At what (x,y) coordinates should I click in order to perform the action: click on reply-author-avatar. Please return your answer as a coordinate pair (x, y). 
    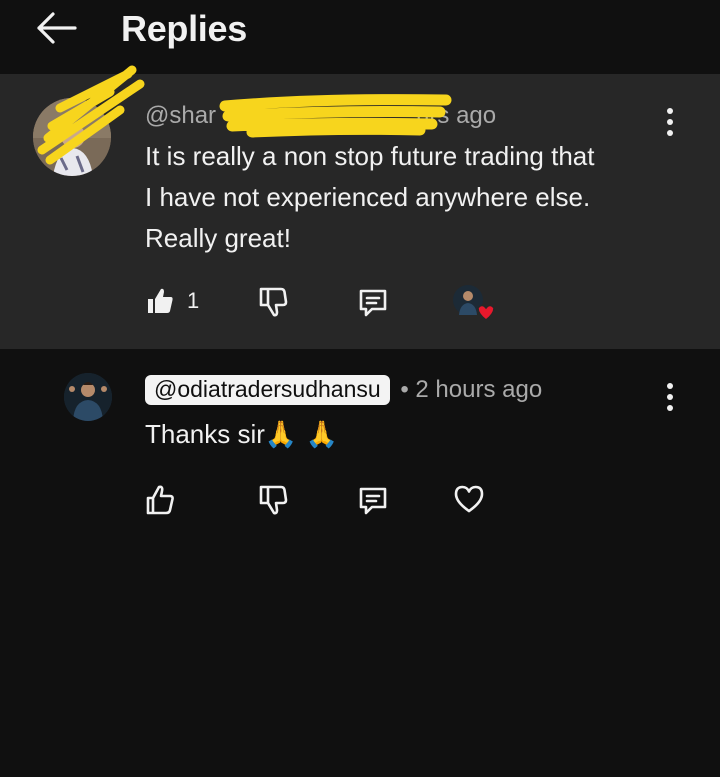
    Looking at the image, I should click on (88, 397).